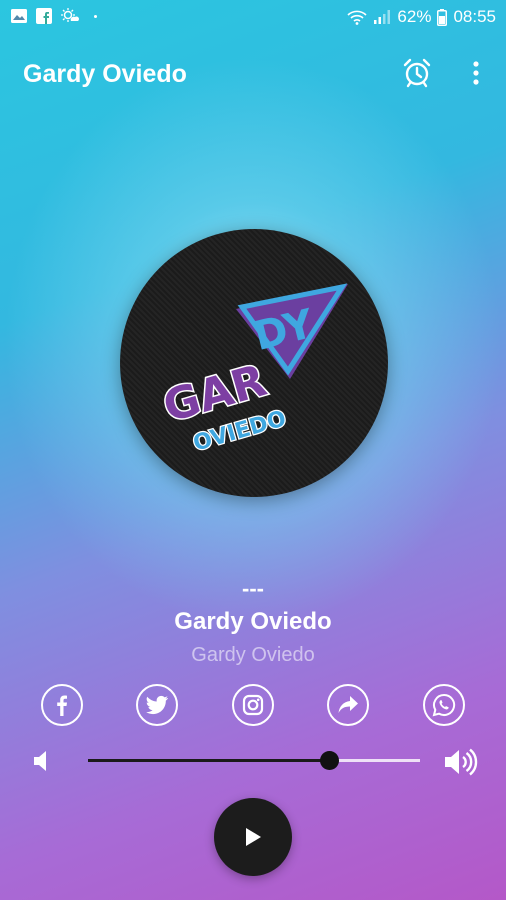 The width and height of the screenshot is (506, 900). I want to click on volume-slider-filled, so click(209, 760).